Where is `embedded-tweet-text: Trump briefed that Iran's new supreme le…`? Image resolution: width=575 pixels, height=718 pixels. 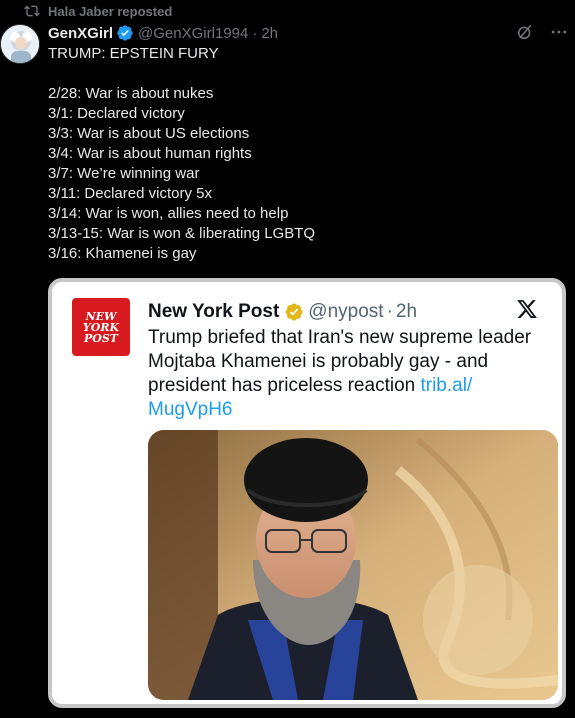 embedded-tweet-text: Trump briefed that Iran's new supreme le… is located at coordinates (353, 374).